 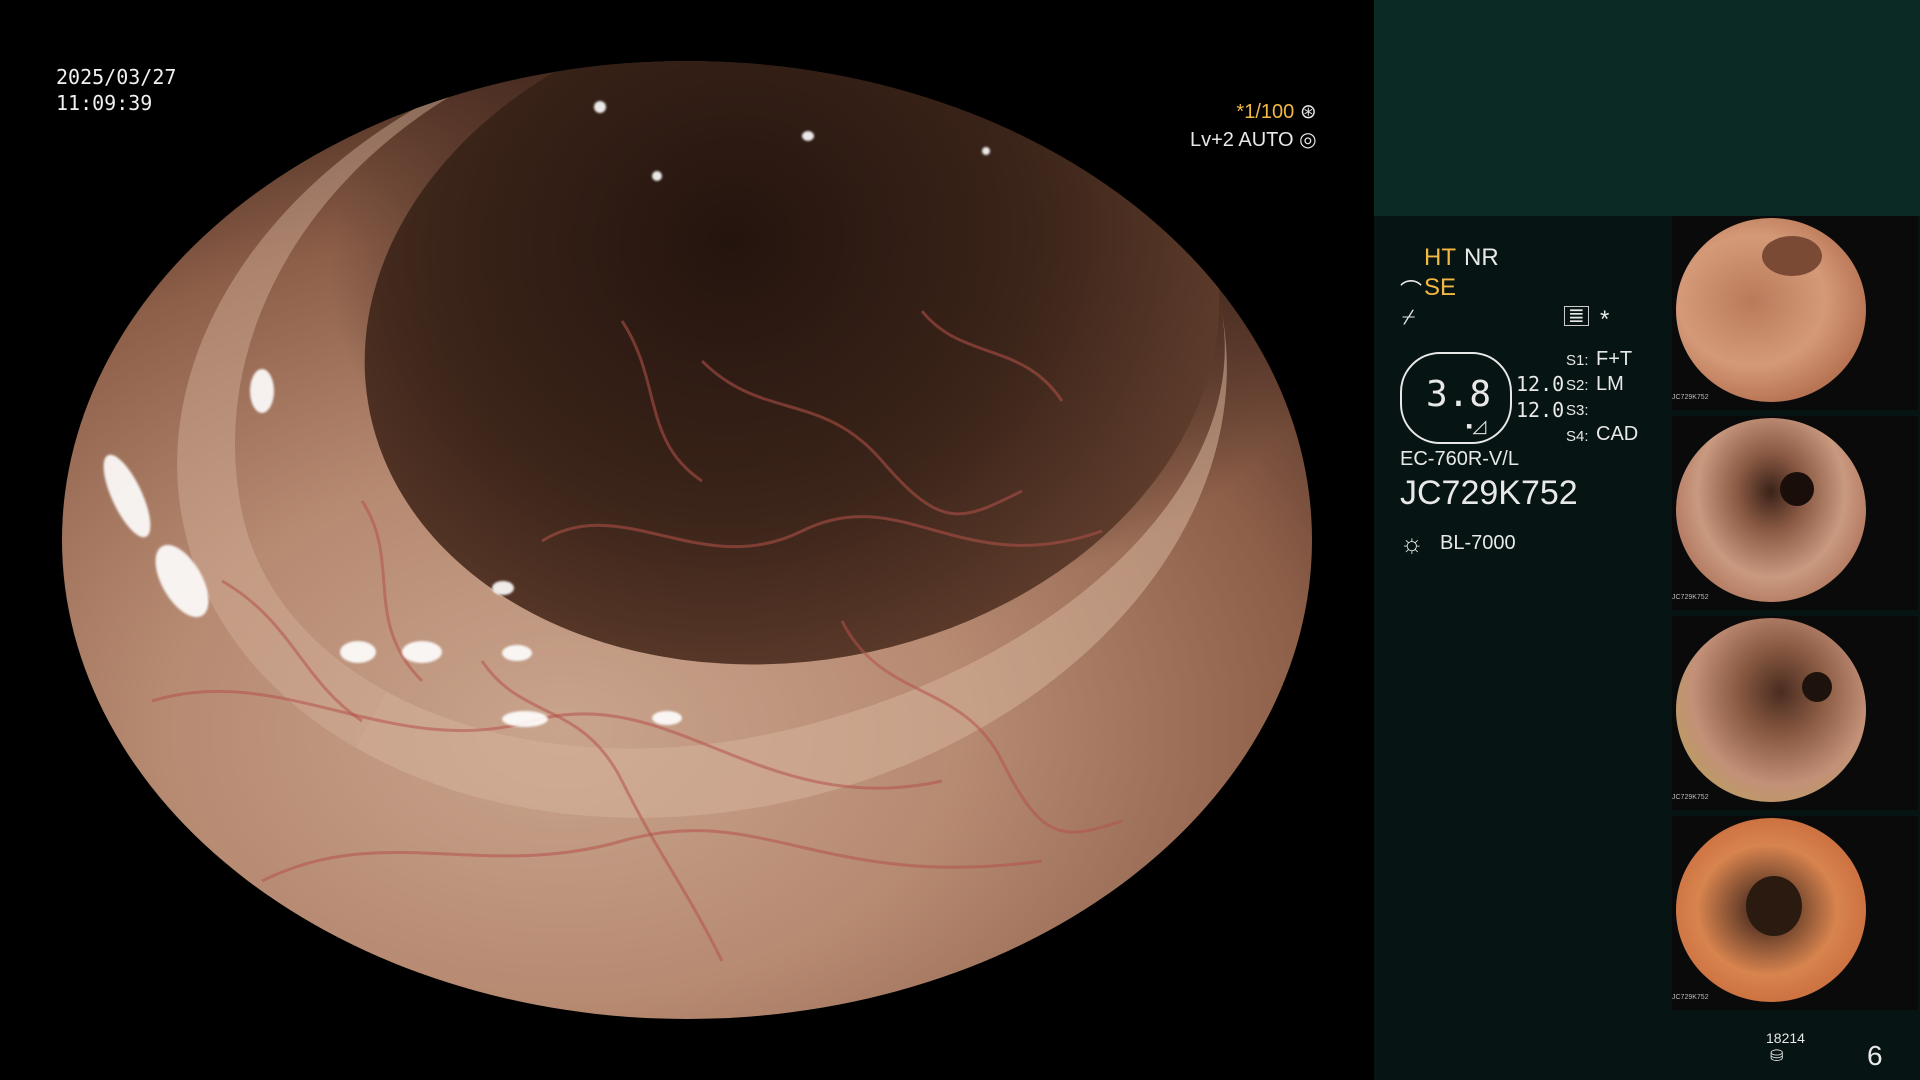 I want to click on value-2: 12.0, so click(x=1540, y=410).